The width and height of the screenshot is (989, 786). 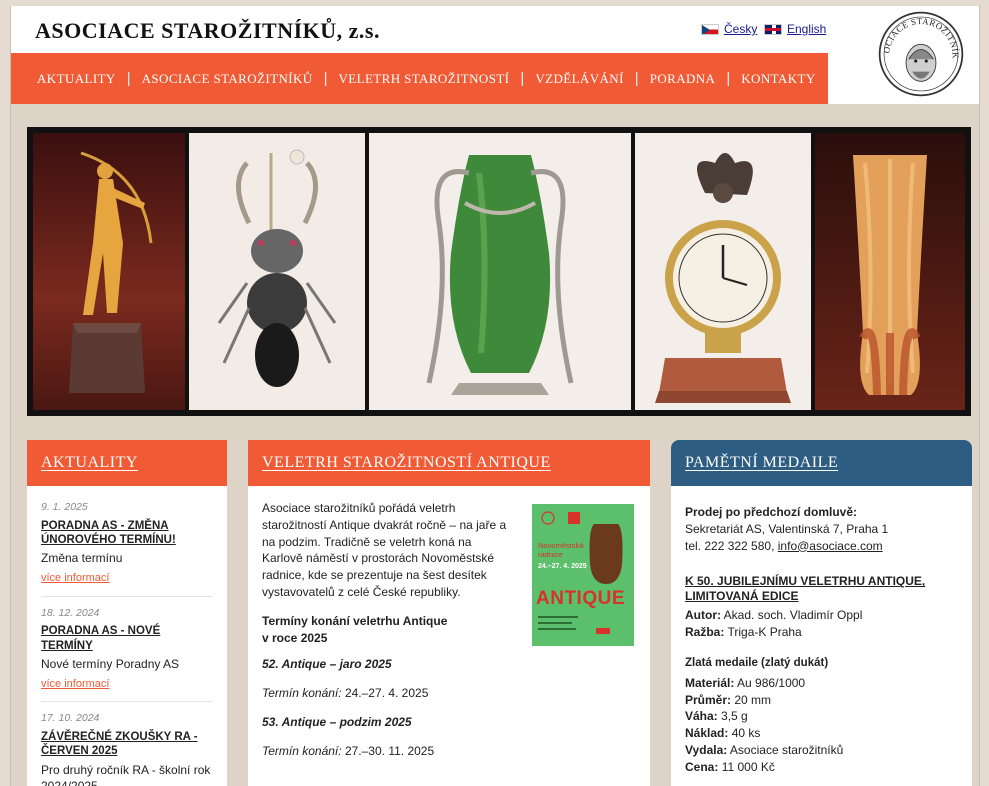 I want to click on event2-dates: 27.–30. 11. 2025, so click(x=389, y=750).